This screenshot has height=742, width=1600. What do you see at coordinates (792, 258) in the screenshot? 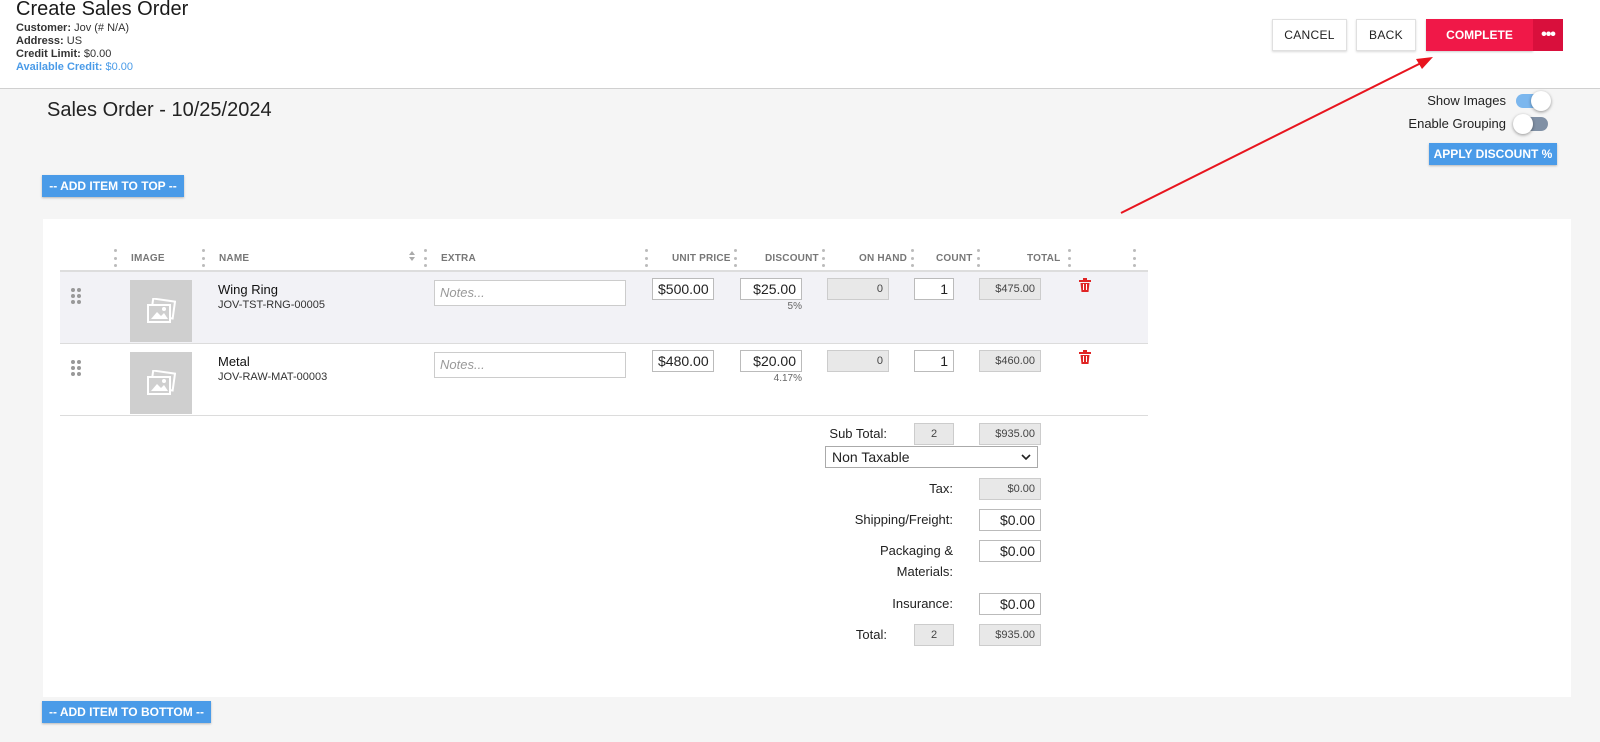
I see `column-header-discount: DISCOUNT` at bounding box center [792, 258].